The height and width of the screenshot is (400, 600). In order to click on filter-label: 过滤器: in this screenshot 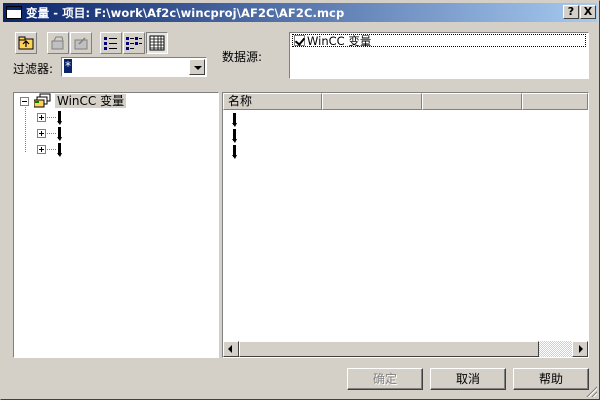, I will do `click(33, 69)`.